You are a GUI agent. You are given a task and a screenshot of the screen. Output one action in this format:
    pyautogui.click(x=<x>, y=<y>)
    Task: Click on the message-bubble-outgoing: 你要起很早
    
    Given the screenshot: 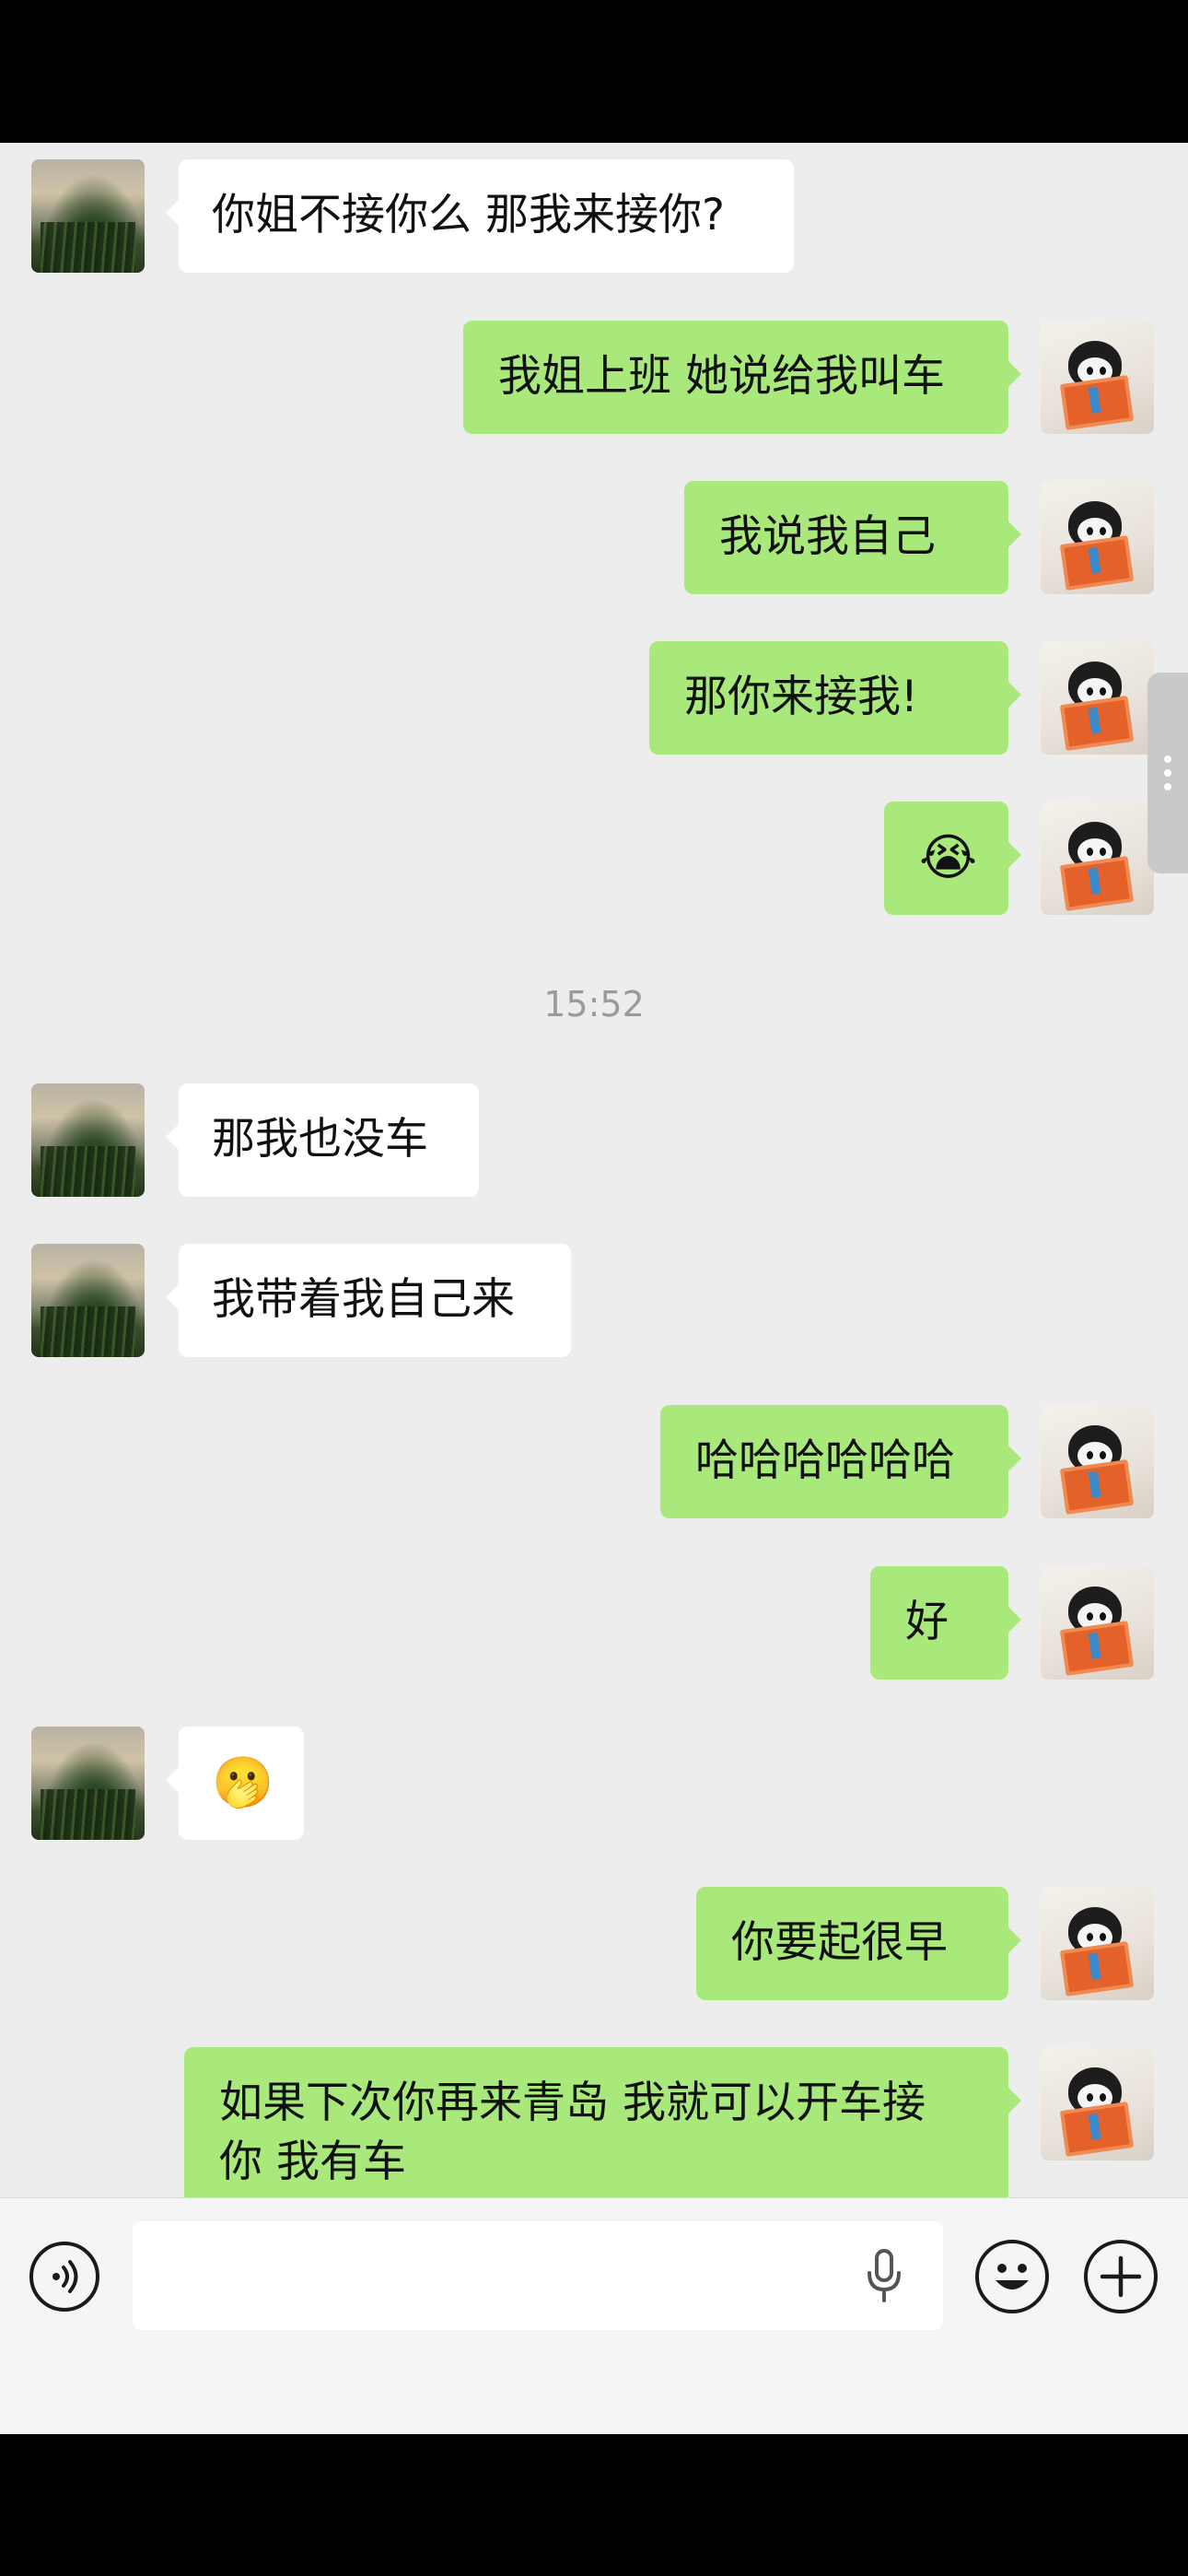 What is the action you would take?
    pyautogui.click(x=858, y=1943)
    